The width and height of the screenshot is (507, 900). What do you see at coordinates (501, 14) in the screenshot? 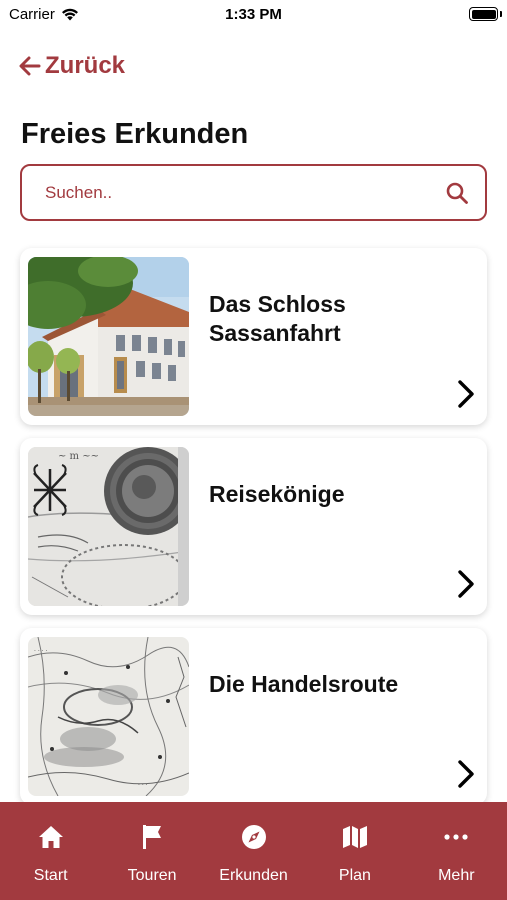
I see `battery-tip` at bounding box center [501, 14].